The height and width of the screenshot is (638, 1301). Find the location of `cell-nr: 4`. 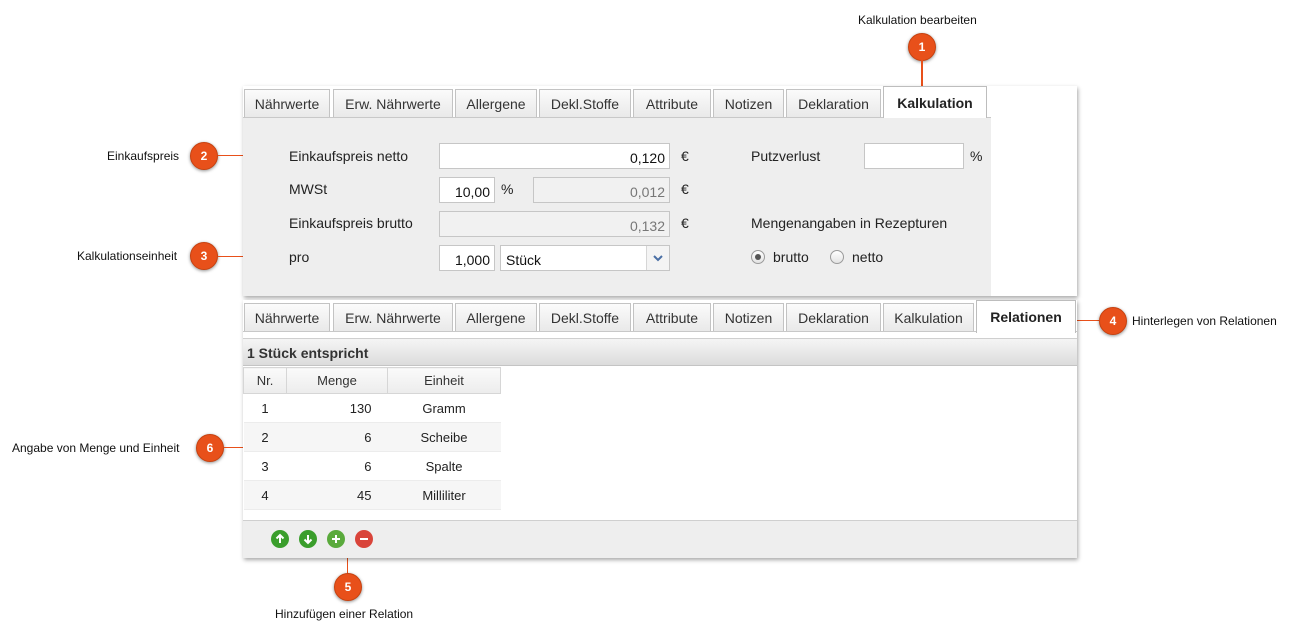

cell-nr: 4 is located at coordinates (265, 495).